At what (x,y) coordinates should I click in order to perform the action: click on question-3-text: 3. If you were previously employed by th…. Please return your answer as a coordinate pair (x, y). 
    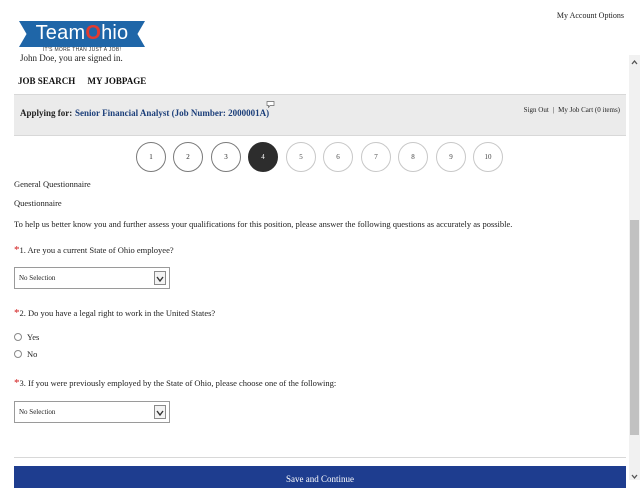
    Looking at the image, I should click on (178, 383).